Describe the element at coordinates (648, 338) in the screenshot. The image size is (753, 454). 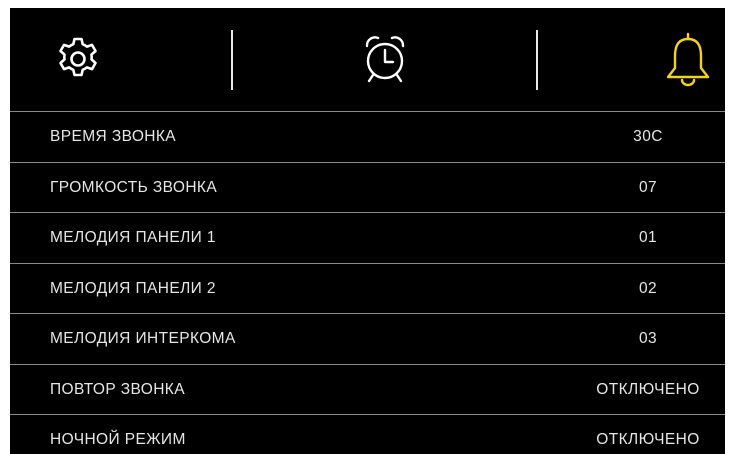
I see `setting-value: 03` at that location.